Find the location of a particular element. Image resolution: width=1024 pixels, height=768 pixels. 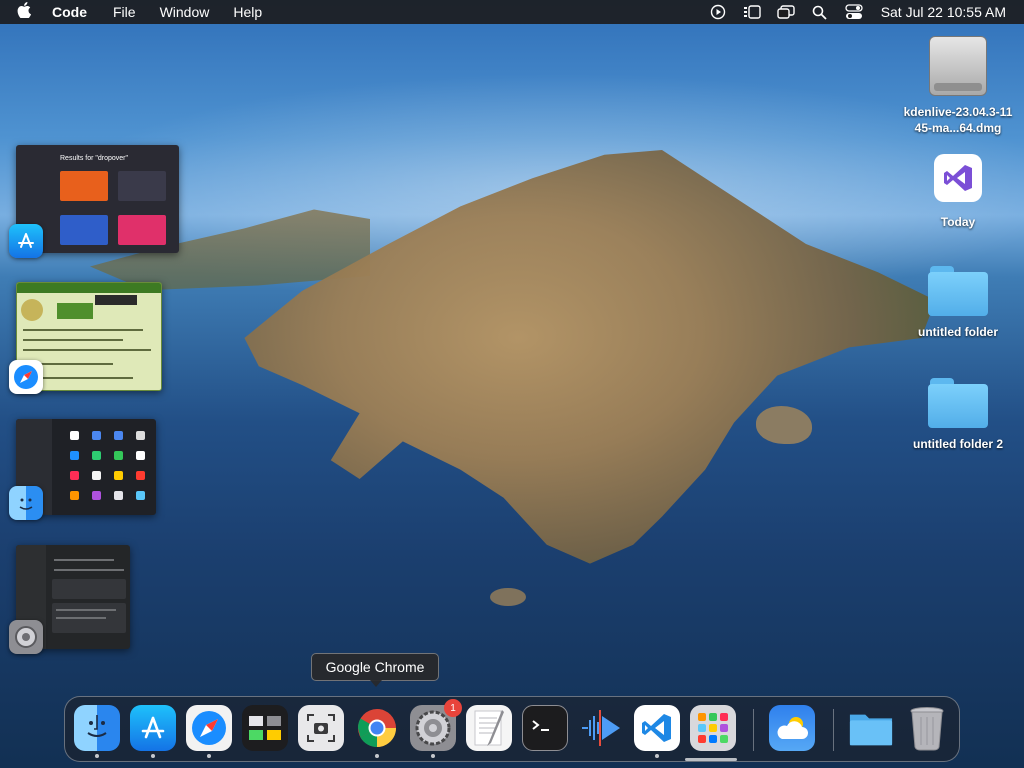

vscode-icon is located at coordinates (656, 728).